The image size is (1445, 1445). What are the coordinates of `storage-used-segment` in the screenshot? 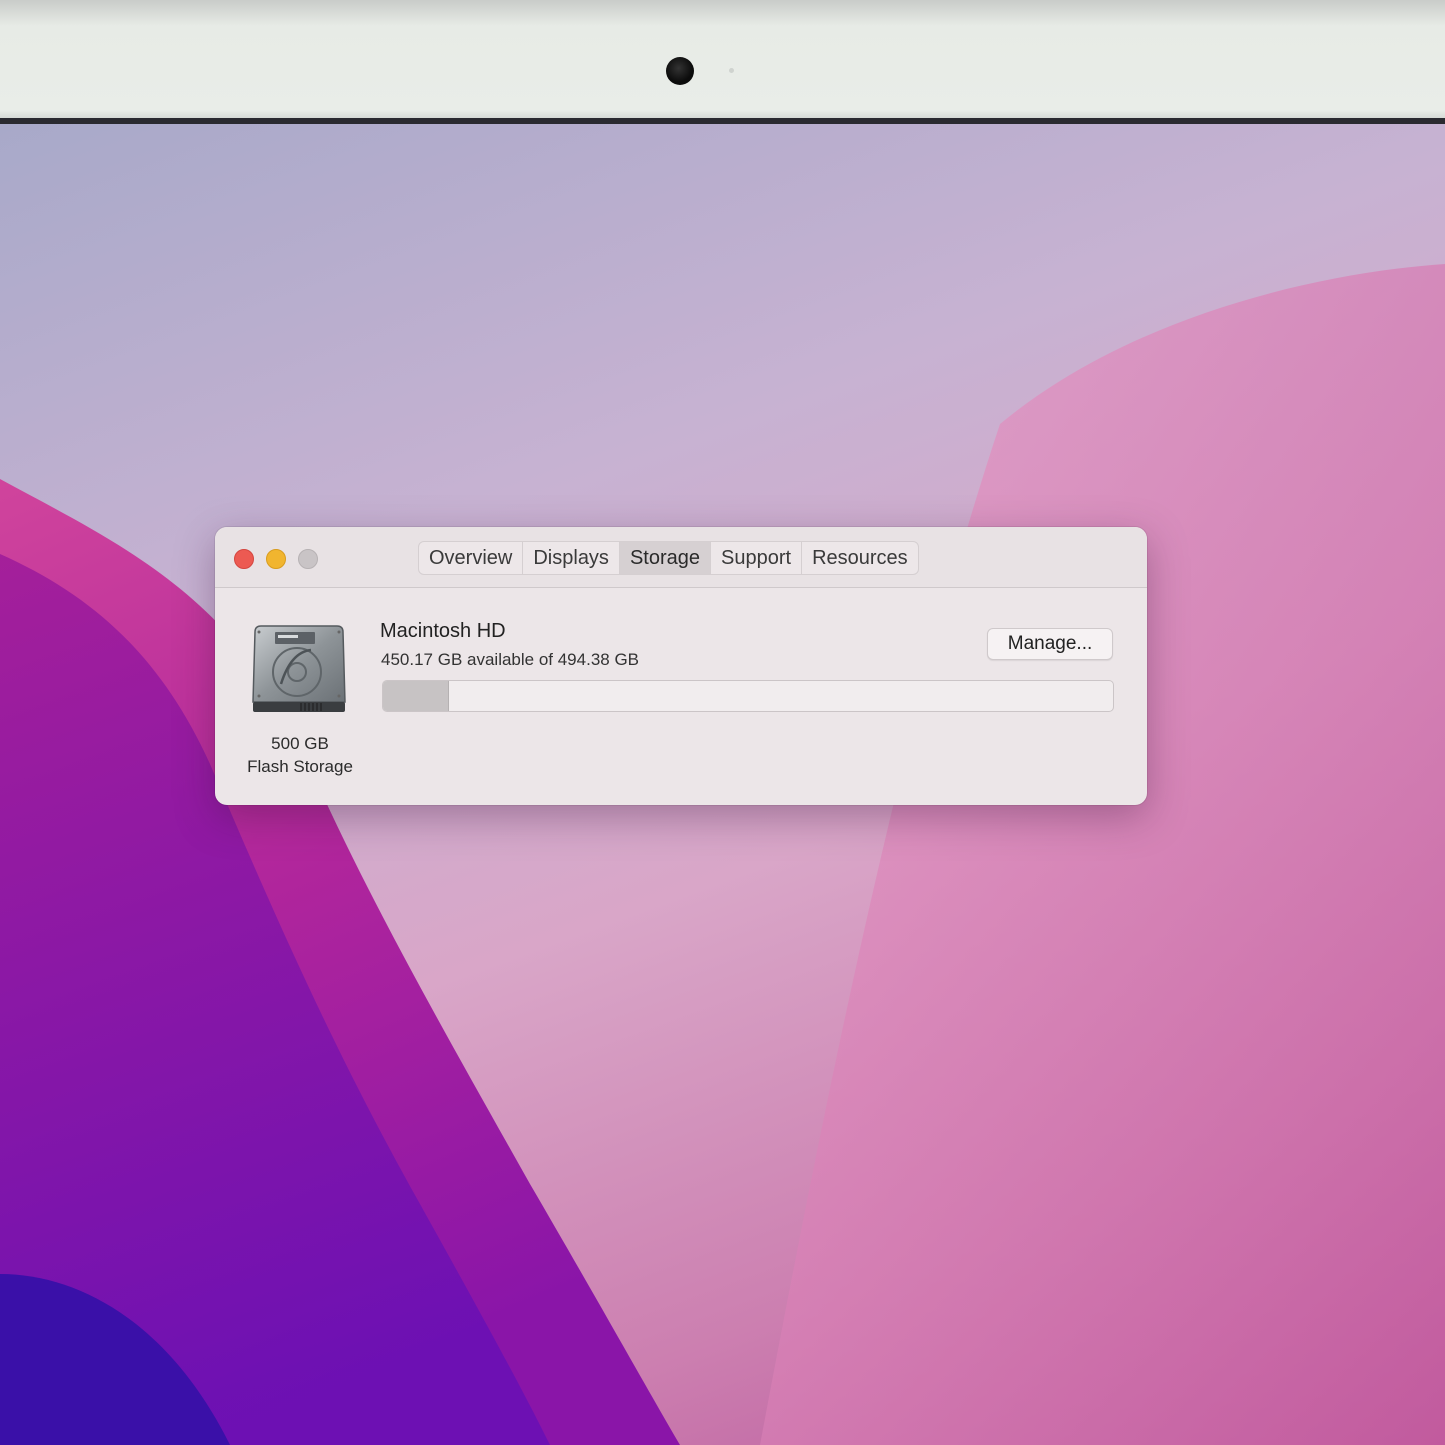 It's located at (416, 696).